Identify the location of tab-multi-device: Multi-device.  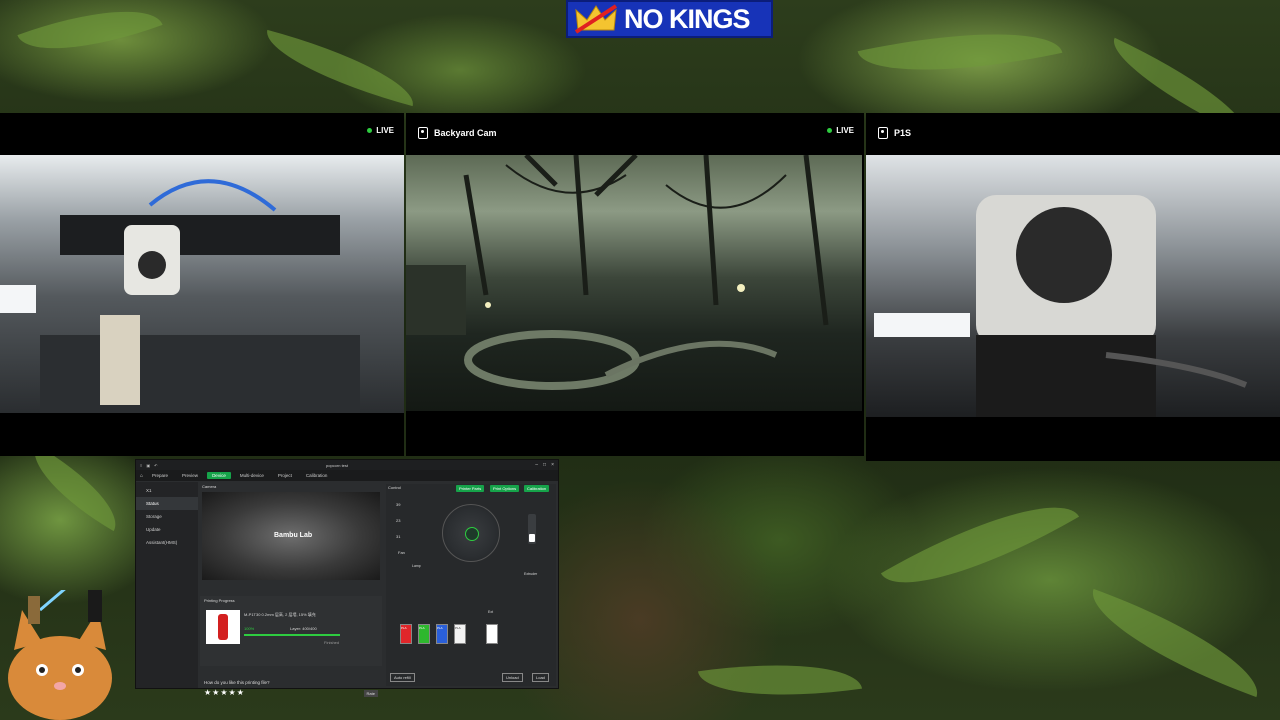
(252, 475).